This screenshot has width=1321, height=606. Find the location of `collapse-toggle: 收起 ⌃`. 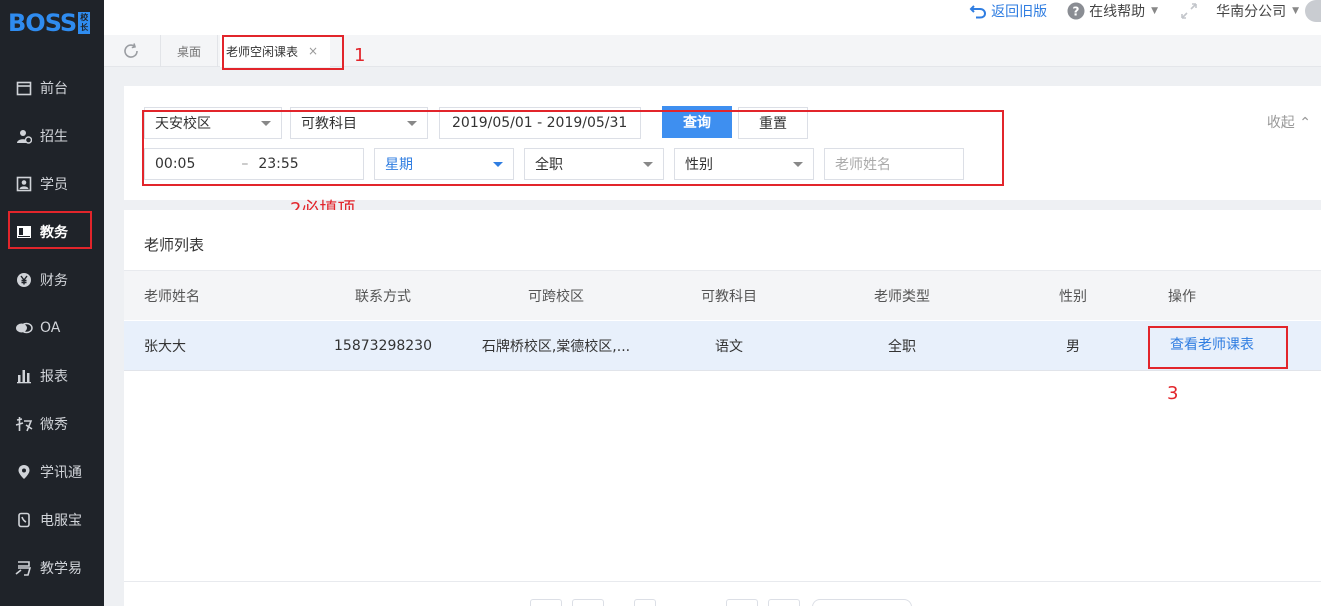

collapse-toggle: 收起 ⌃ is located at coordinates (1289, 122).